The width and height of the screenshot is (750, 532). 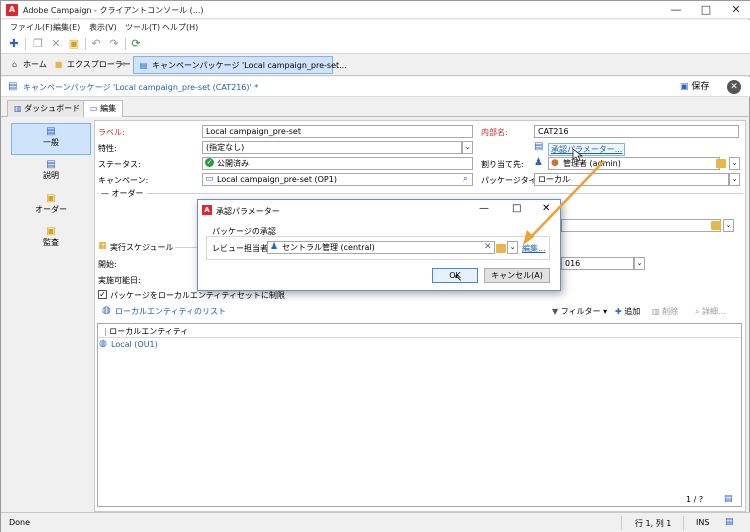 I want to click on redo-icon: ↷, so click(x=114, y=44).